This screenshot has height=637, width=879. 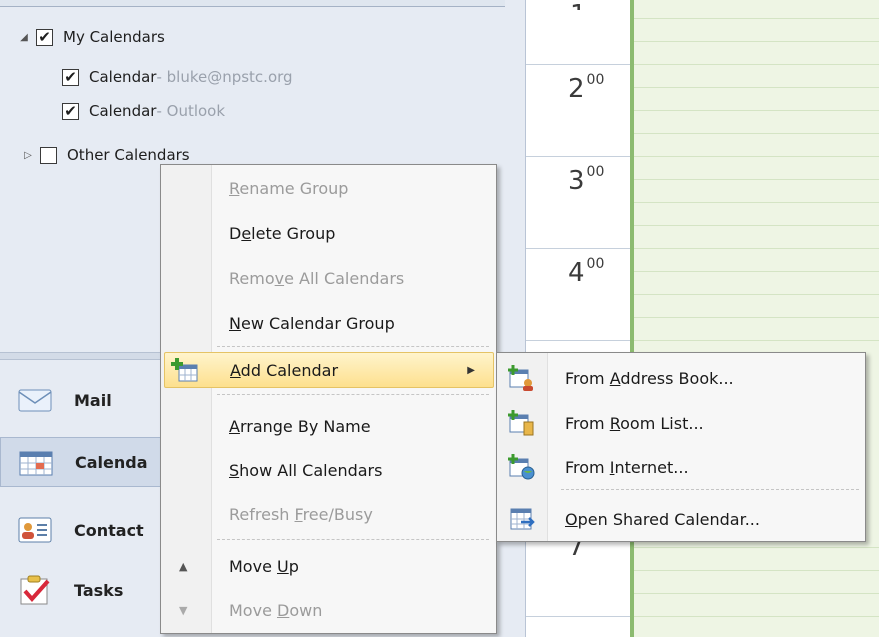 I want to click on menu-item-arrange-by-name: Arrange By Name, so click(x=328, y=426).